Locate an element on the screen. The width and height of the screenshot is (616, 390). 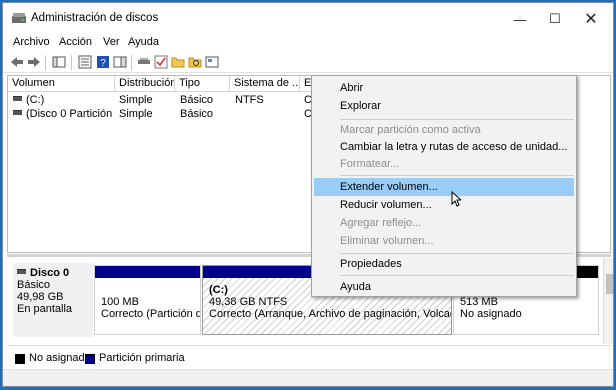
legend-label-unallocated: No asignado is located at coordinates (60, 358).